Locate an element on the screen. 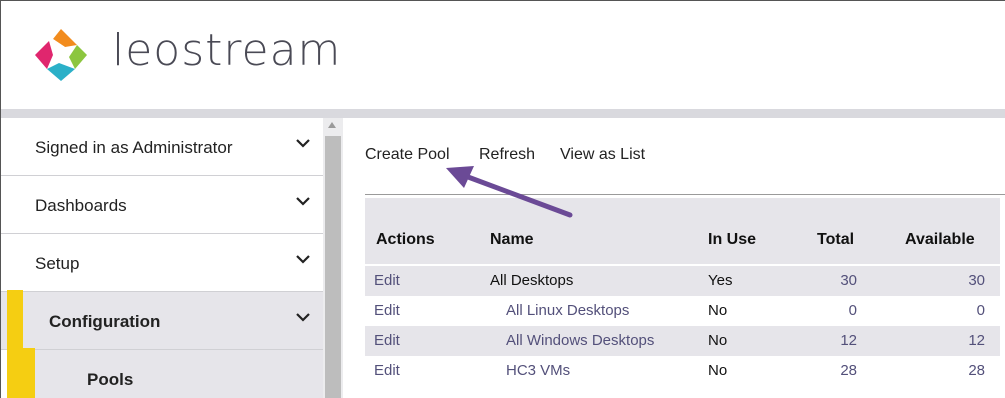 This screenshot has width=1005, height=398. table-row: Edit HC3 VMs No 28 28 is located at coordinates (682, 371).